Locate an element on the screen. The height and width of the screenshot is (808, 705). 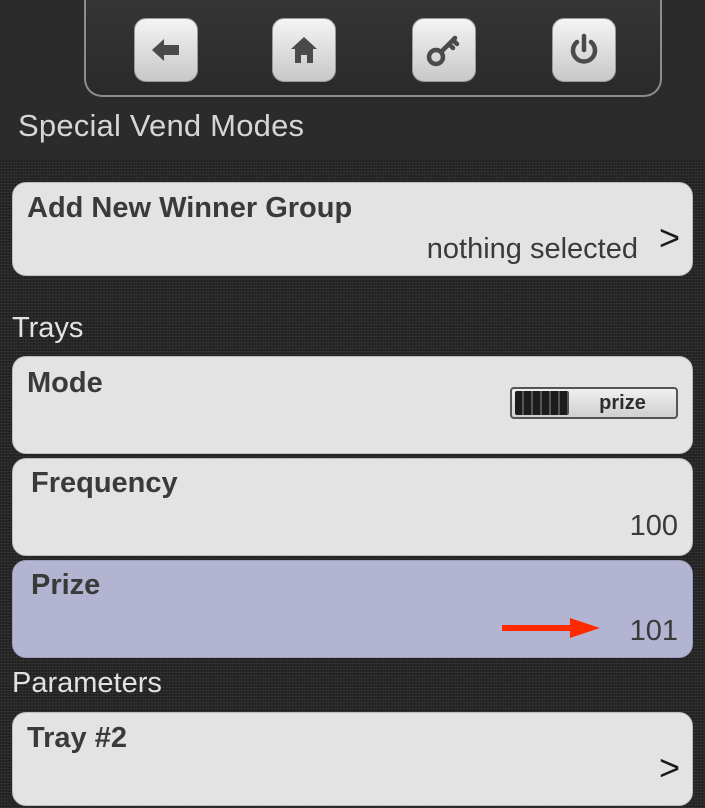
annotation-arrow-icon is located at coordinates (551, 628).